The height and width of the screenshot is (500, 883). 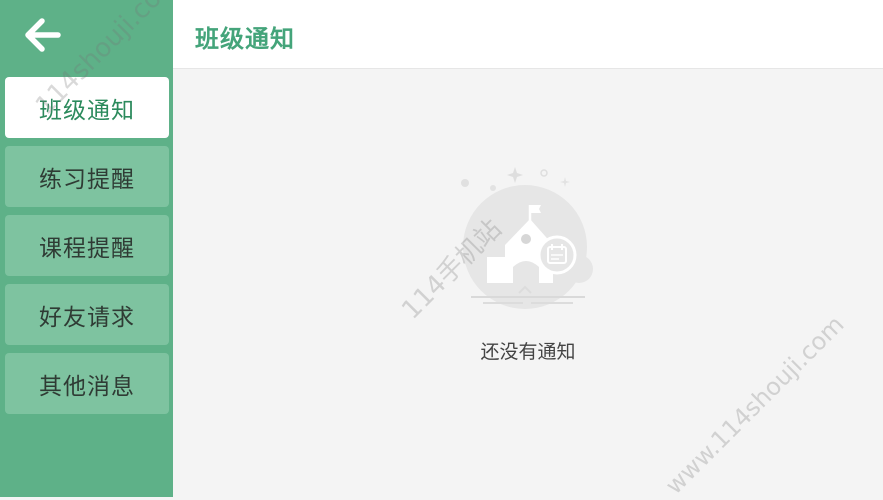 What do you see at coordinates (528, 352) in the screenshot?
I see `empty-state-text: 还没有通知` at bounding box center [528, 352].